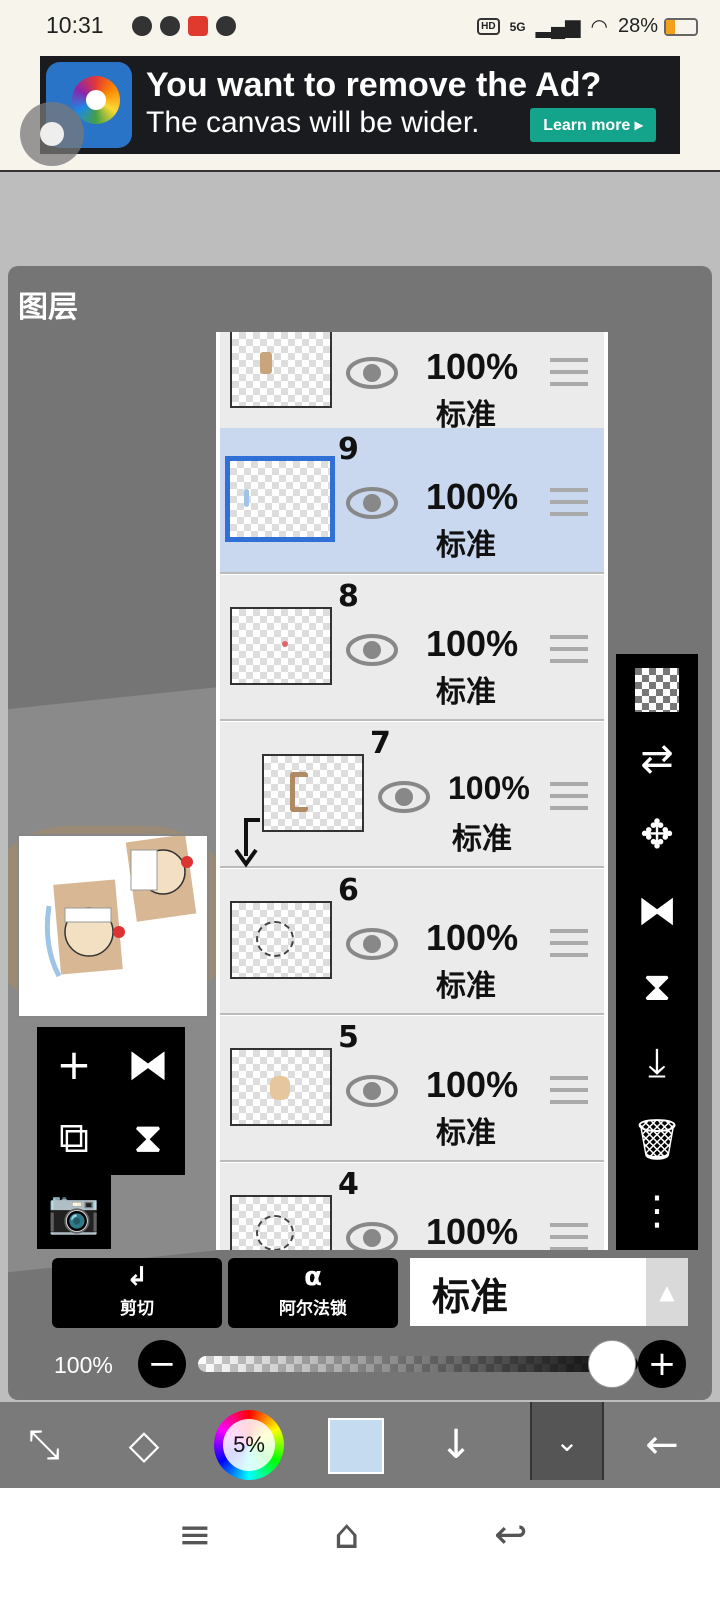 This screenshot has width=720, height=1600. What do you see at coordinates (74, 1212) in the screenshot?
I see `camera-icon: 📷` at bounding box center [74, 1212].